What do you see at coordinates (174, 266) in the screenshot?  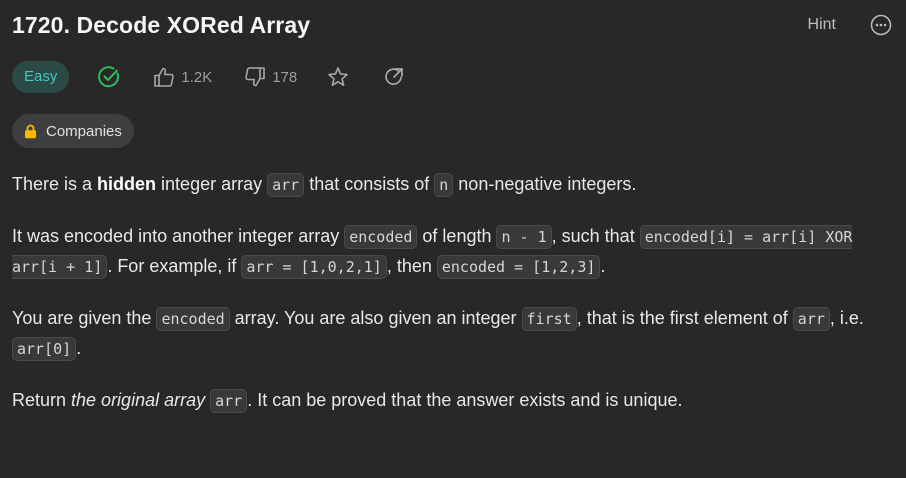 I see `text: . For example, if` at bounding box center [174, 266].